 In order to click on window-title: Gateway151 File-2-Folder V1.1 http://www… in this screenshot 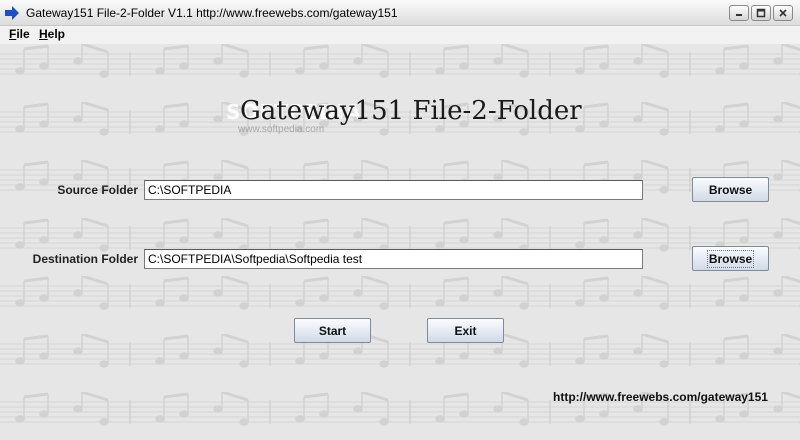, I will do `click(212, 13)`.